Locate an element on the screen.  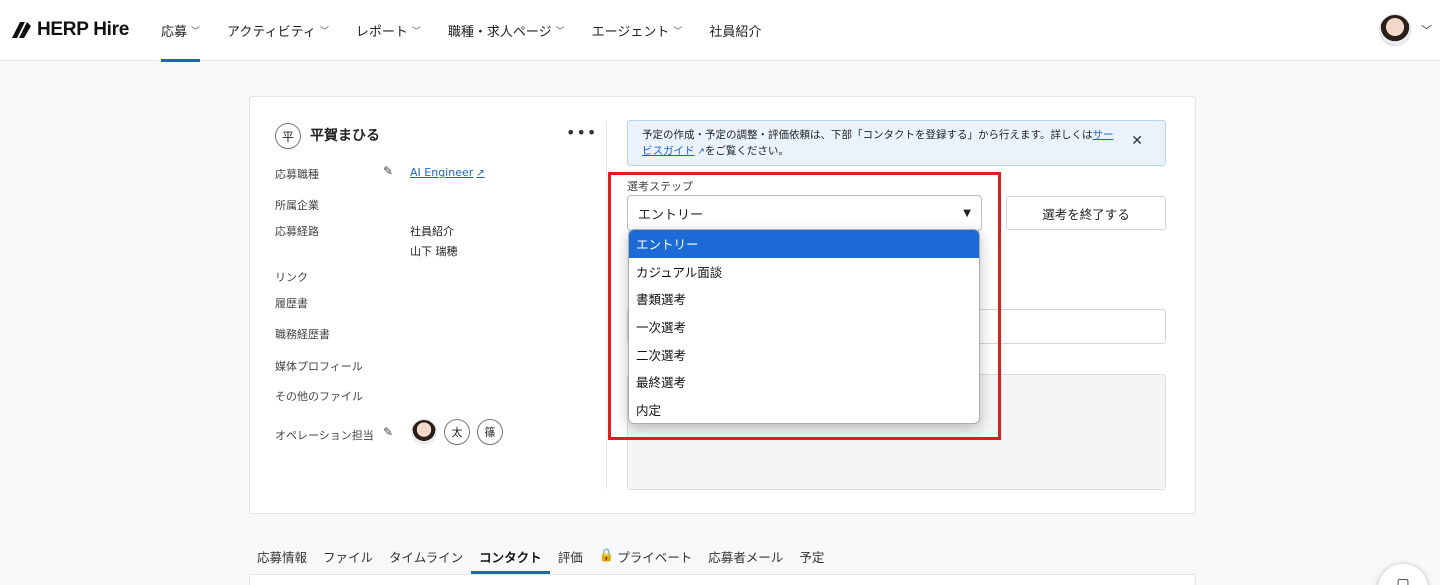
nav-item-referral: 社員紹介 is located at coordinates (735, 30).